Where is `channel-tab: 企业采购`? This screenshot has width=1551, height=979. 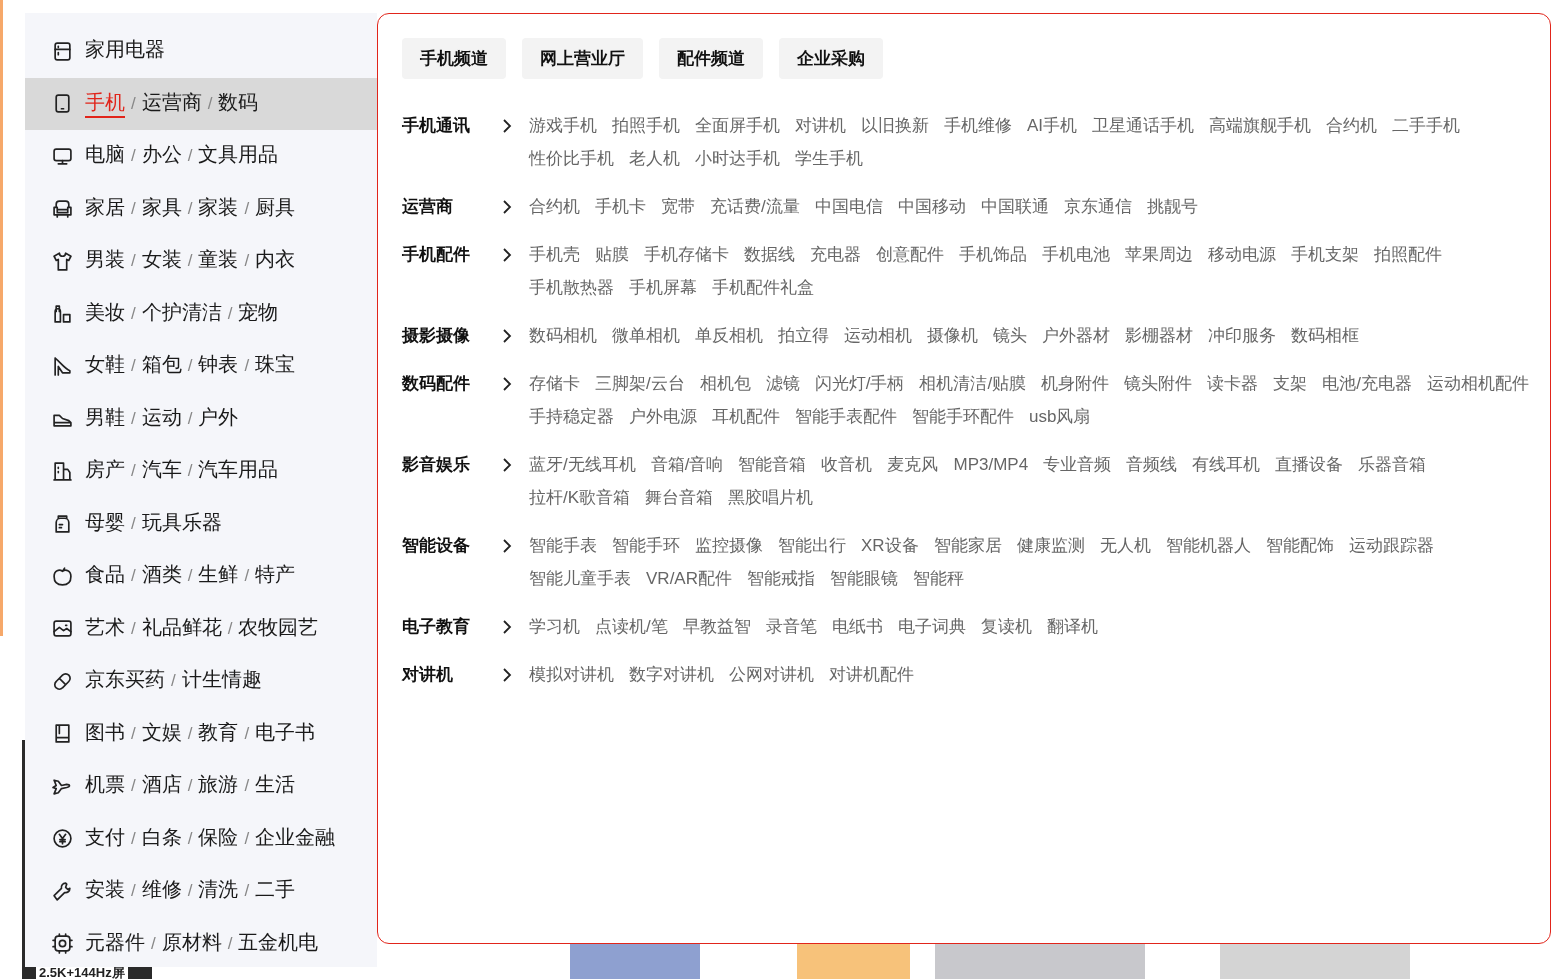 channel-tab: 企业采购 is located at coordinates (831, 58).